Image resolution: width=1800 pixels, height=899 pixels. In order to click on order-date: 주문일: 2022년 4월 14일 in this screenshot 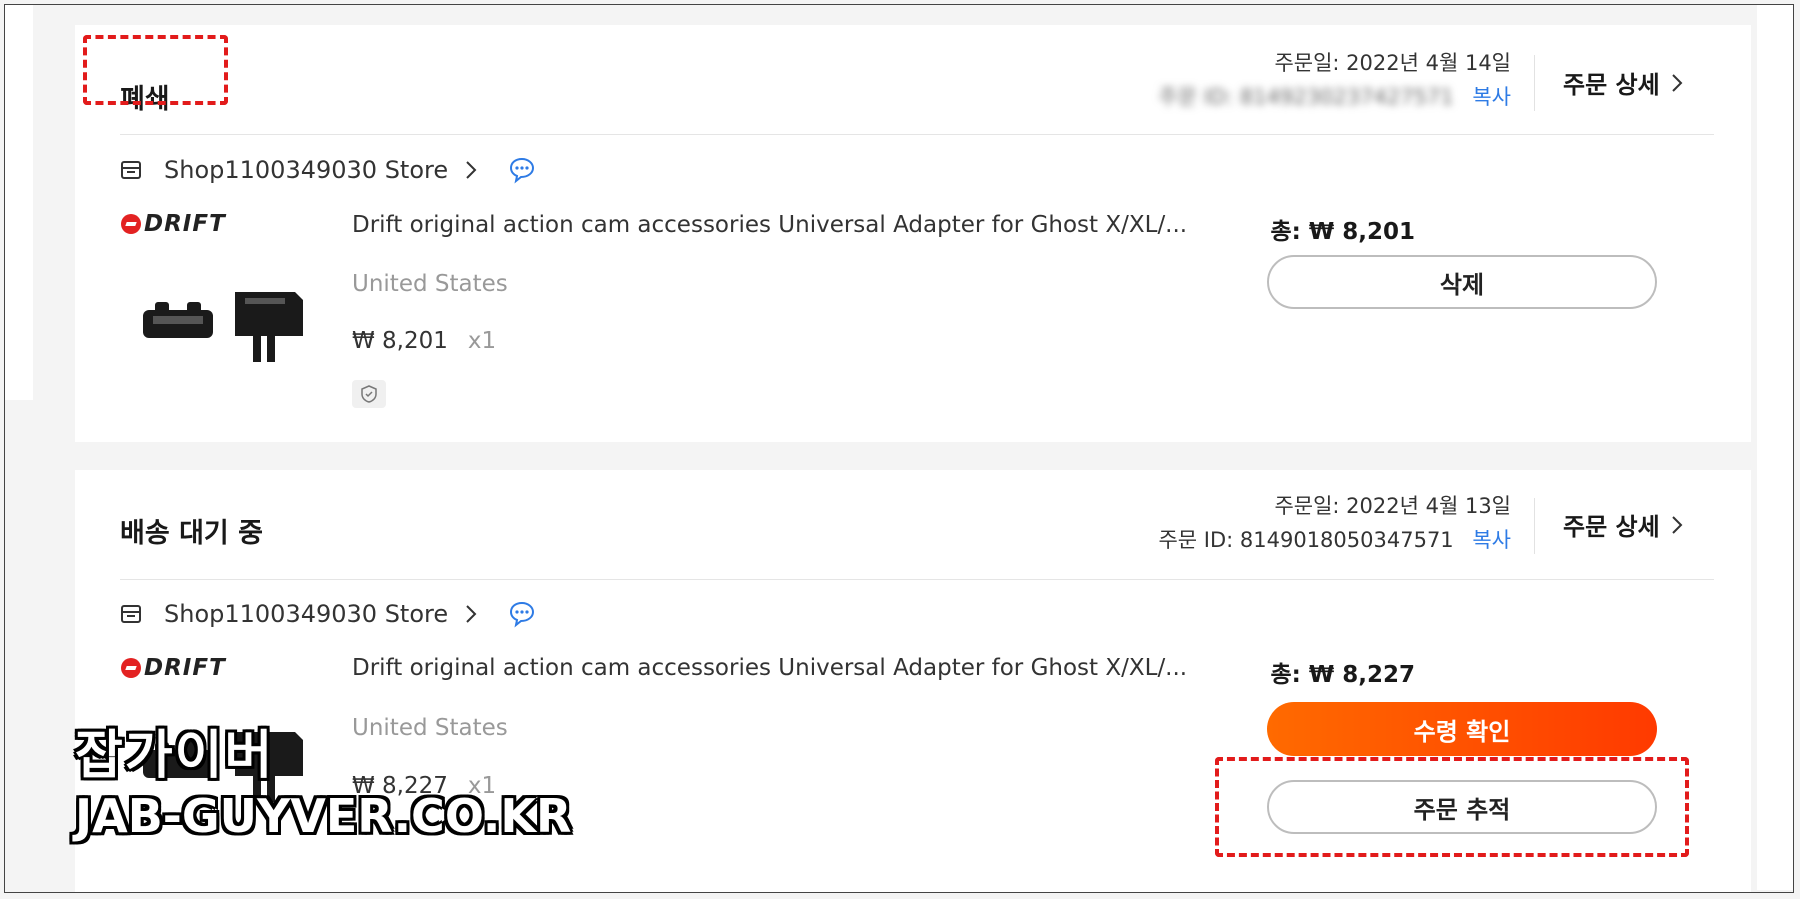, I will do `click(1392, 63)`.